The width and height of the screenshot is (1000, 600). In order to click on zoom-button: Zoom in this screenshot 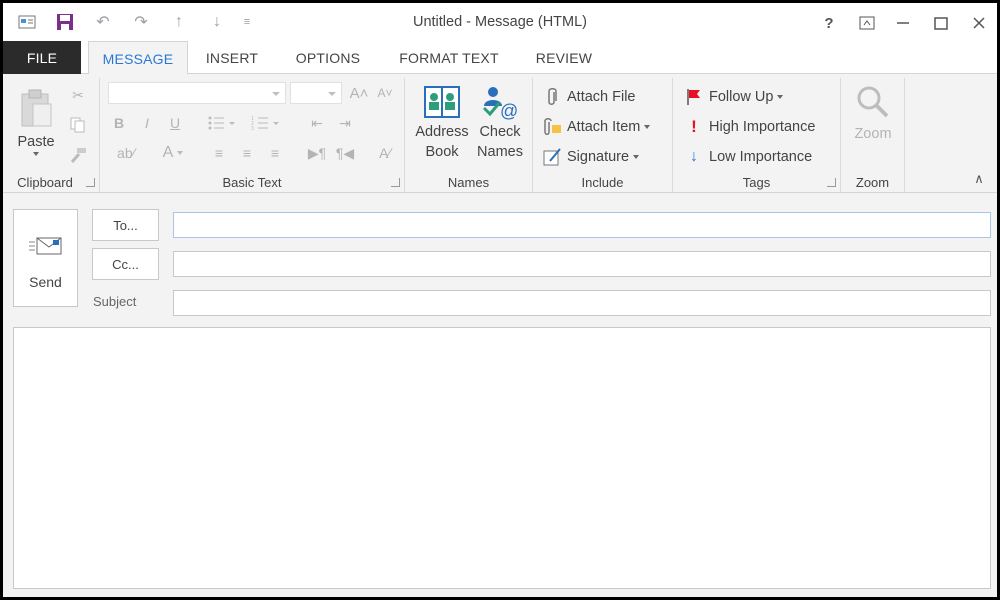, I will do `click(873, 113)`.